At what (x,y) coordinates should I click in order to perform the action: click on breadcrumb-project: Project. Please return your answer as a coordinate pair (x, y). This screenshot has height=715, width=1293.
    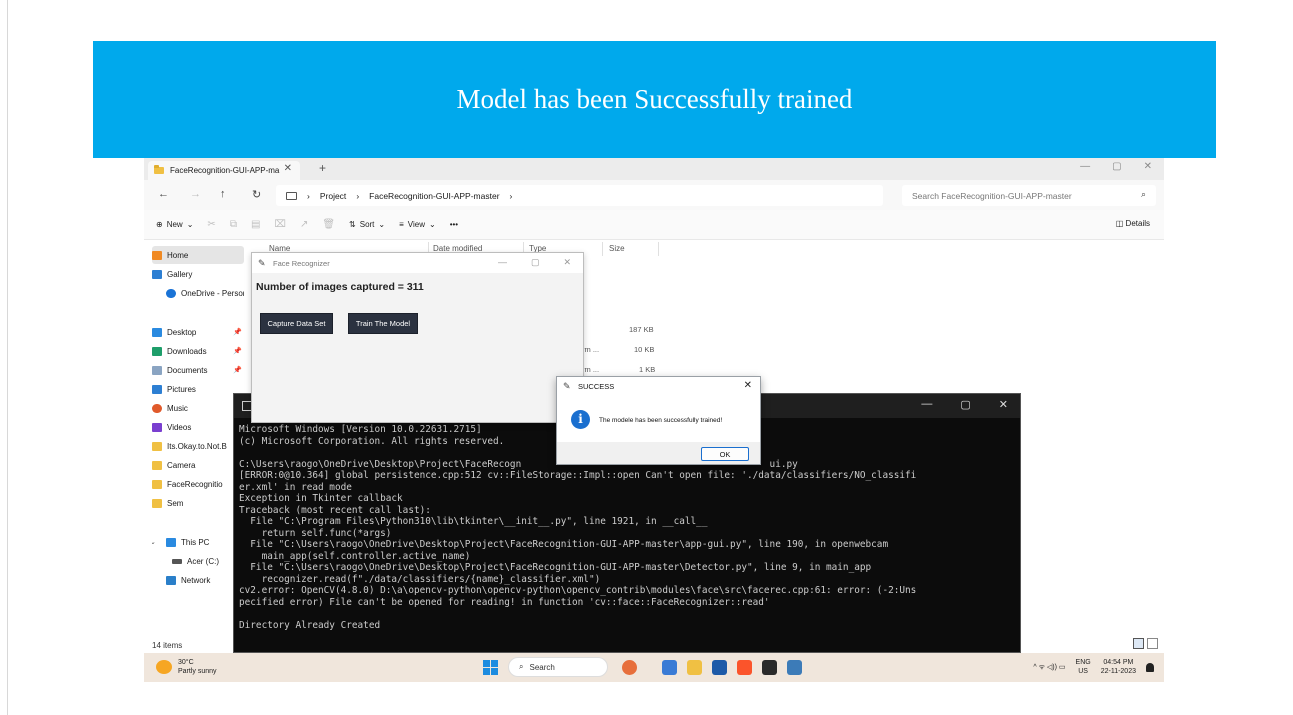
    Looking at the image, I should click on (333, 196).